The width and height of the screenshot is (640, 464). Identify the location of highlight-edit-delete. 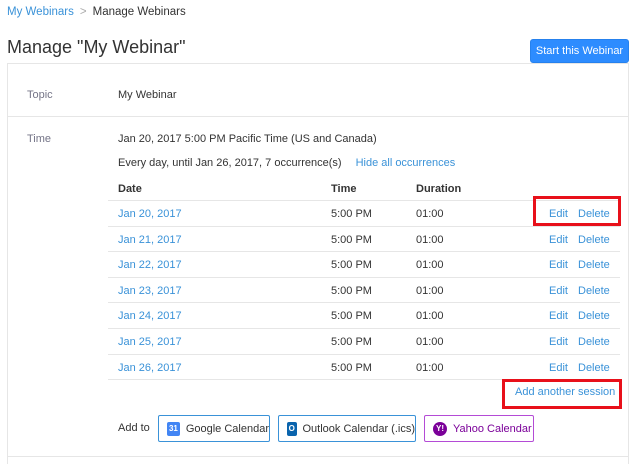
(577, 211).